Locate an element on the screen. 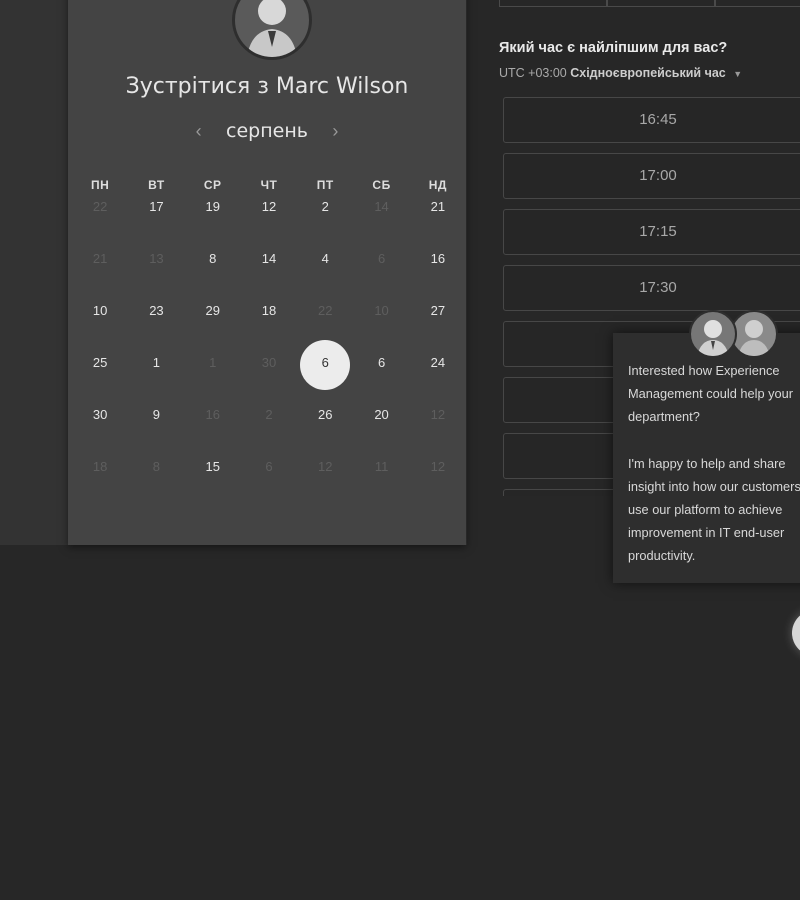  caret-down-icon: ▼ is located at coordinates (738, 74).